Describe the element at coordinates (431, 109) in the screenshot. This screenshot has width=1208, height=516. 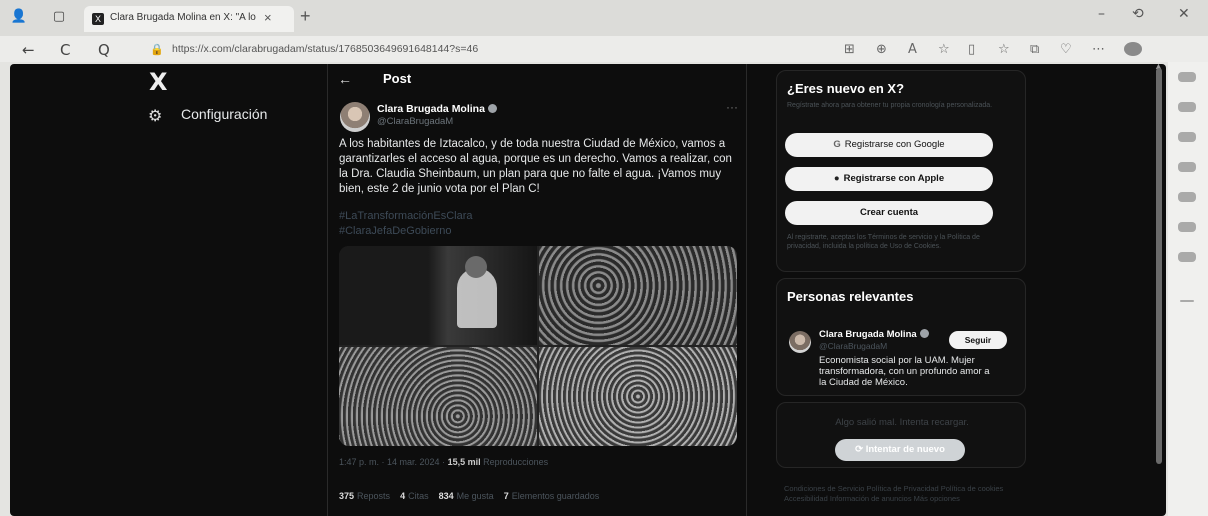
I see `author-name-text: Clara Brugada Molina` at that location.